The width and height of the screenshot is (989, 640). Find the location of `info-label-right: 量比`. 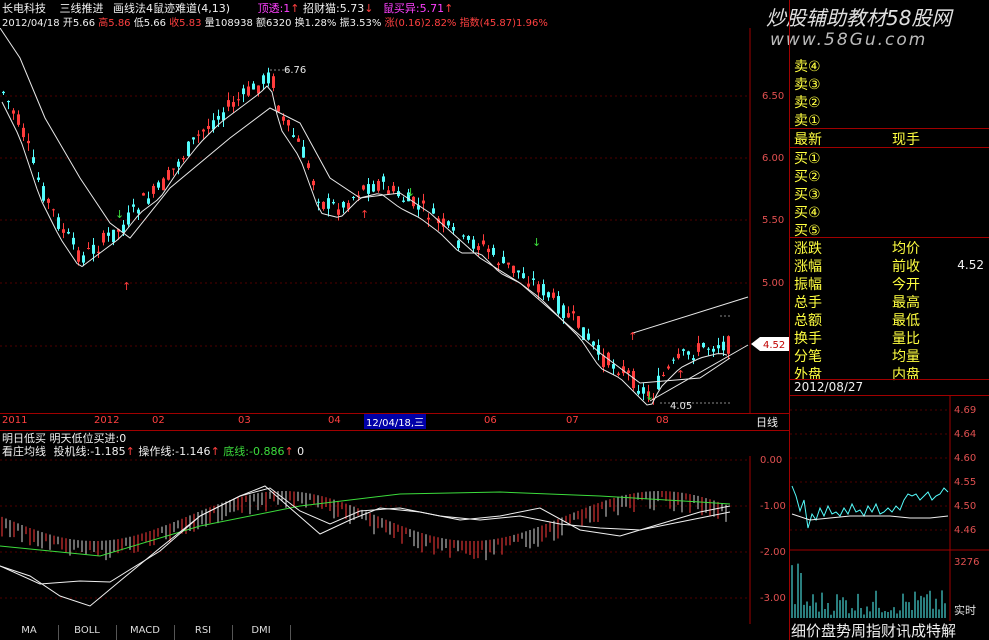

info-label-right: 量比 is located at coordinates (906, 339).